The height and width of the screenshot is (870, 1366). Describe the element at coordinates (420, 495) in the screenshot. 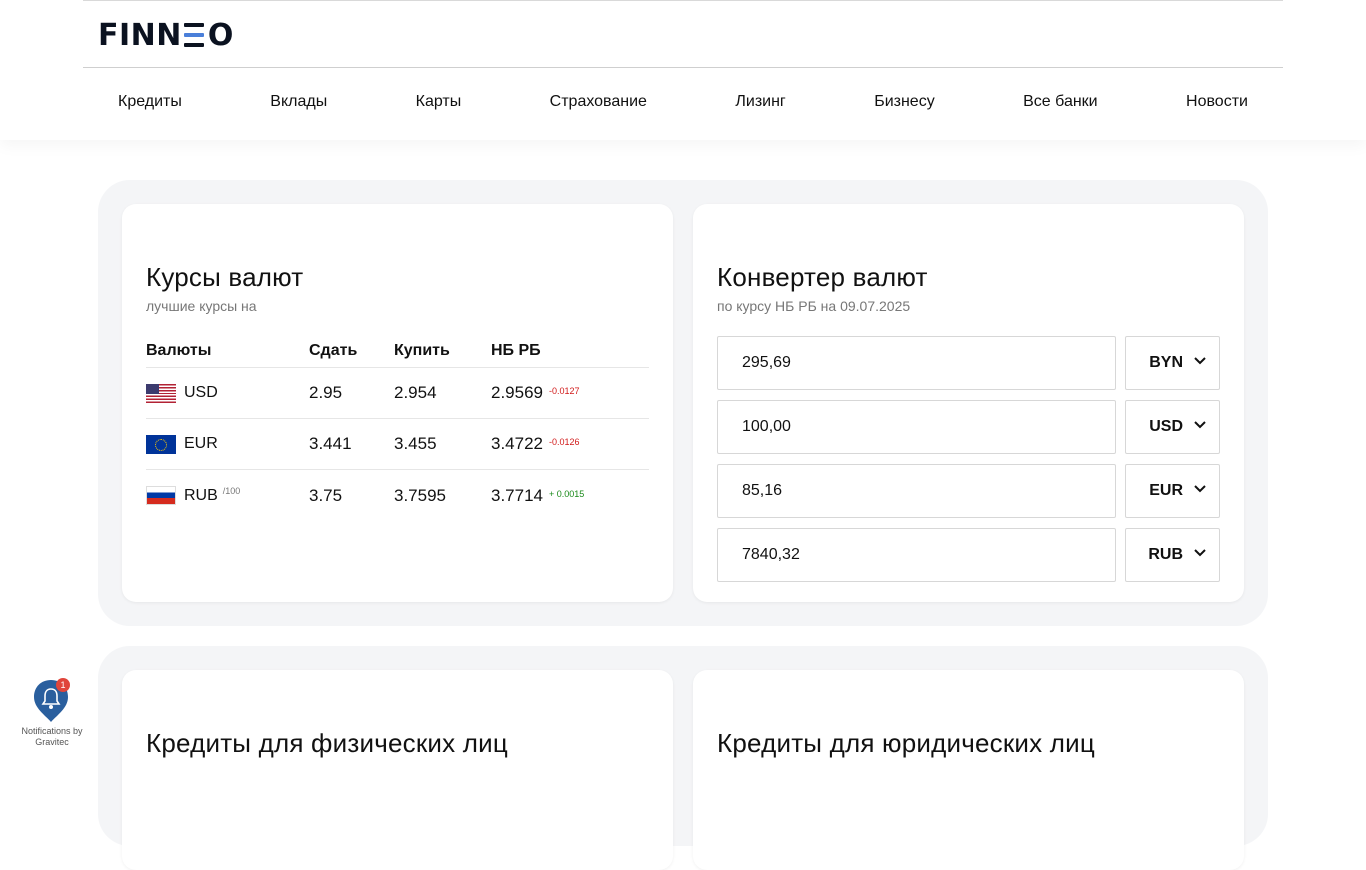

I see `buy-value: 3.7595` at that location.